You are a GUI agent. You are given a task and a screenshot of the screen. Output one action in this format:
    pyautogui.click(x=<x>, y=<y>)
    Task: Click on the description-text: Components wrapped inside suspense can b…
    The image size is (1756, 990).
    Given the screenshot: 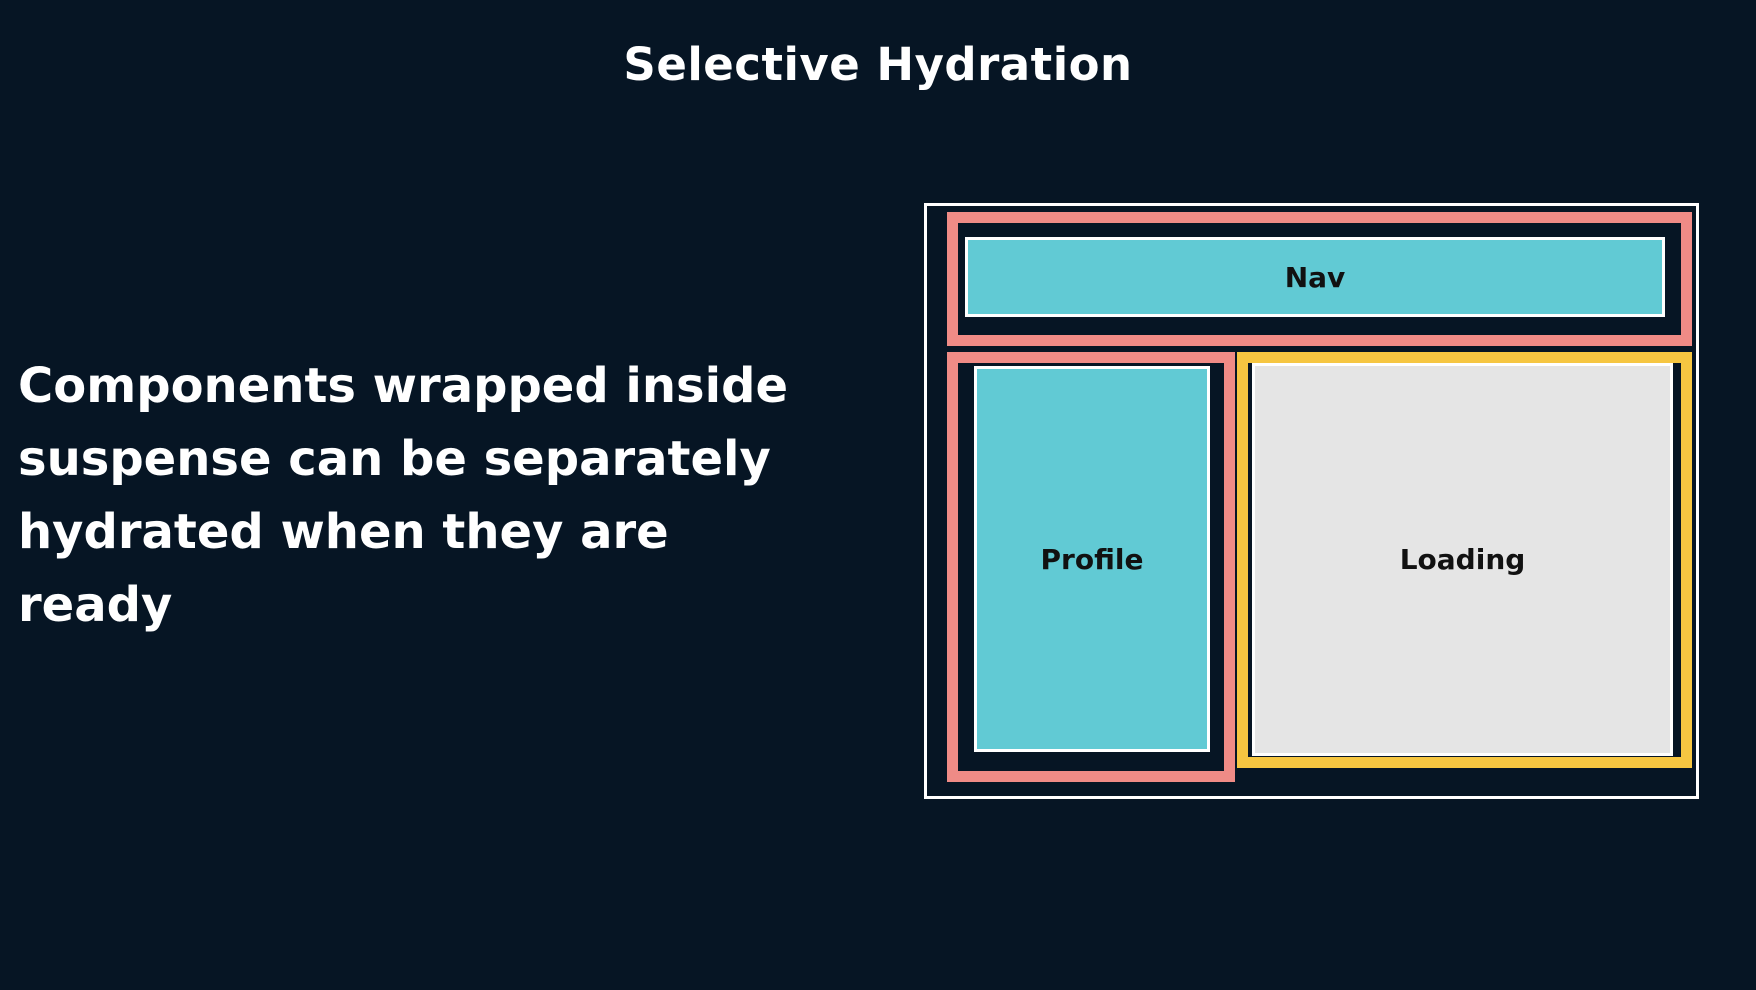 What is the action you would take?
    pyautogui.click(x=418, y=496)
    